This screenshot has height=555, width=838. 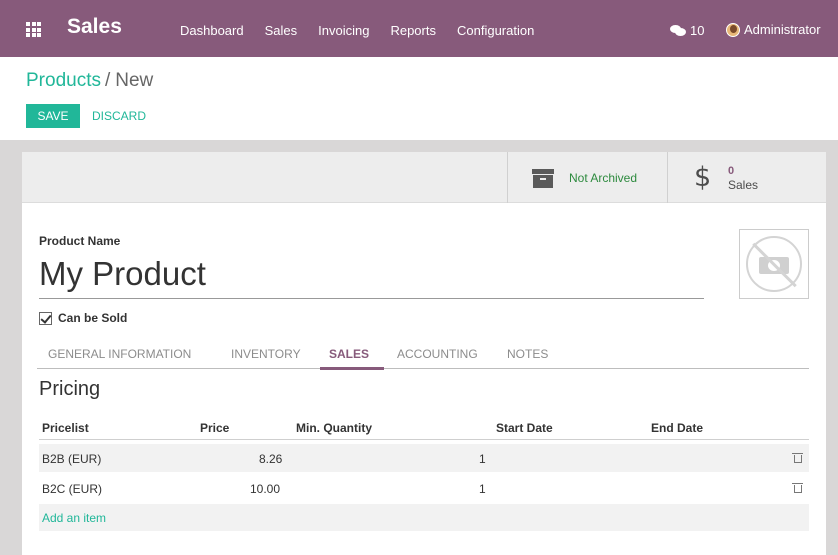 I want to click on pricing-section-title: Pricing, so click(x=70, y=389).